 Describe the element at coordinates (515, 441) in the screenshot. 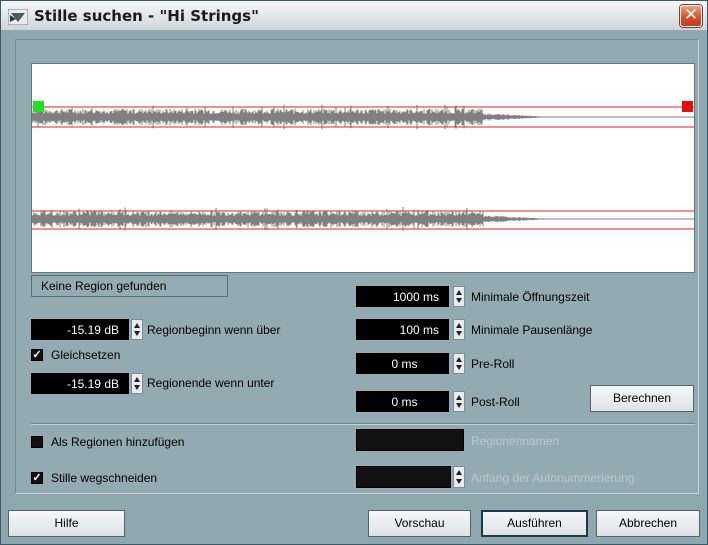

I see `region-names-label: Regionennamen` at that location.